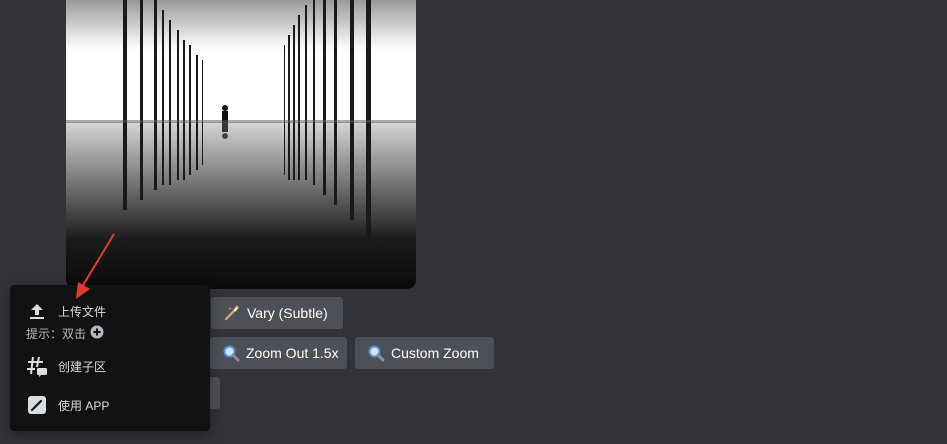 The height and width of the screenshot is (444, 947). What do you see at coordinates (82, 311) in the screenshot?
I see `upload-file-label: 上传文件` at bounding box center [82, 311].